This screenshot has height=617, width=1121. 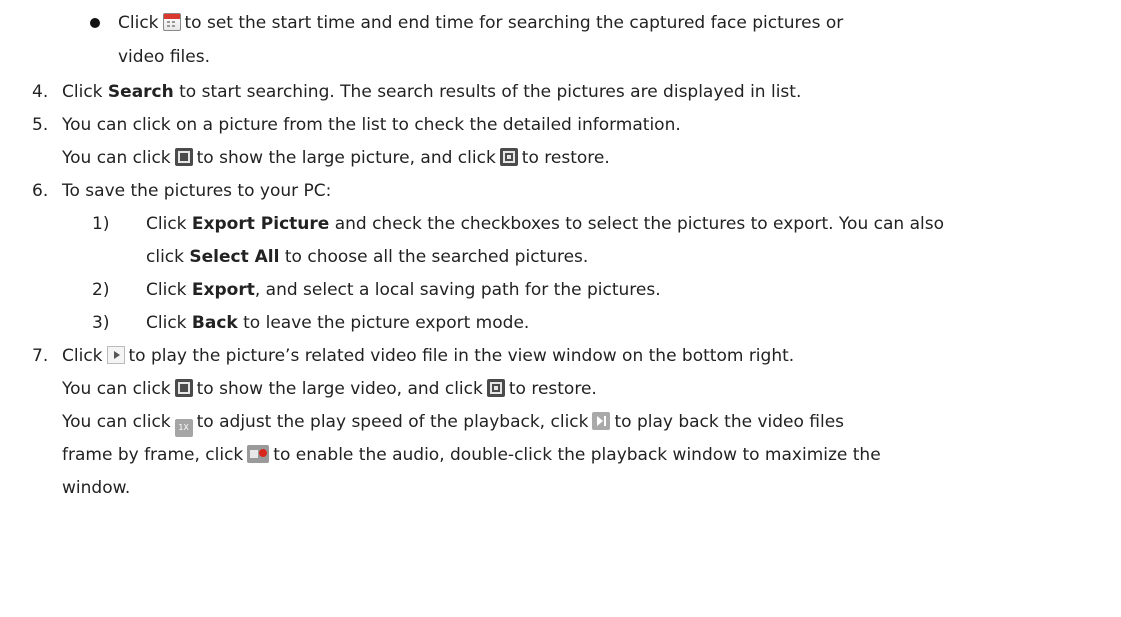 What do you see at coordinates (115, 355) in the screenshot?
I see `play-icon` at bounding box center [115, 355].